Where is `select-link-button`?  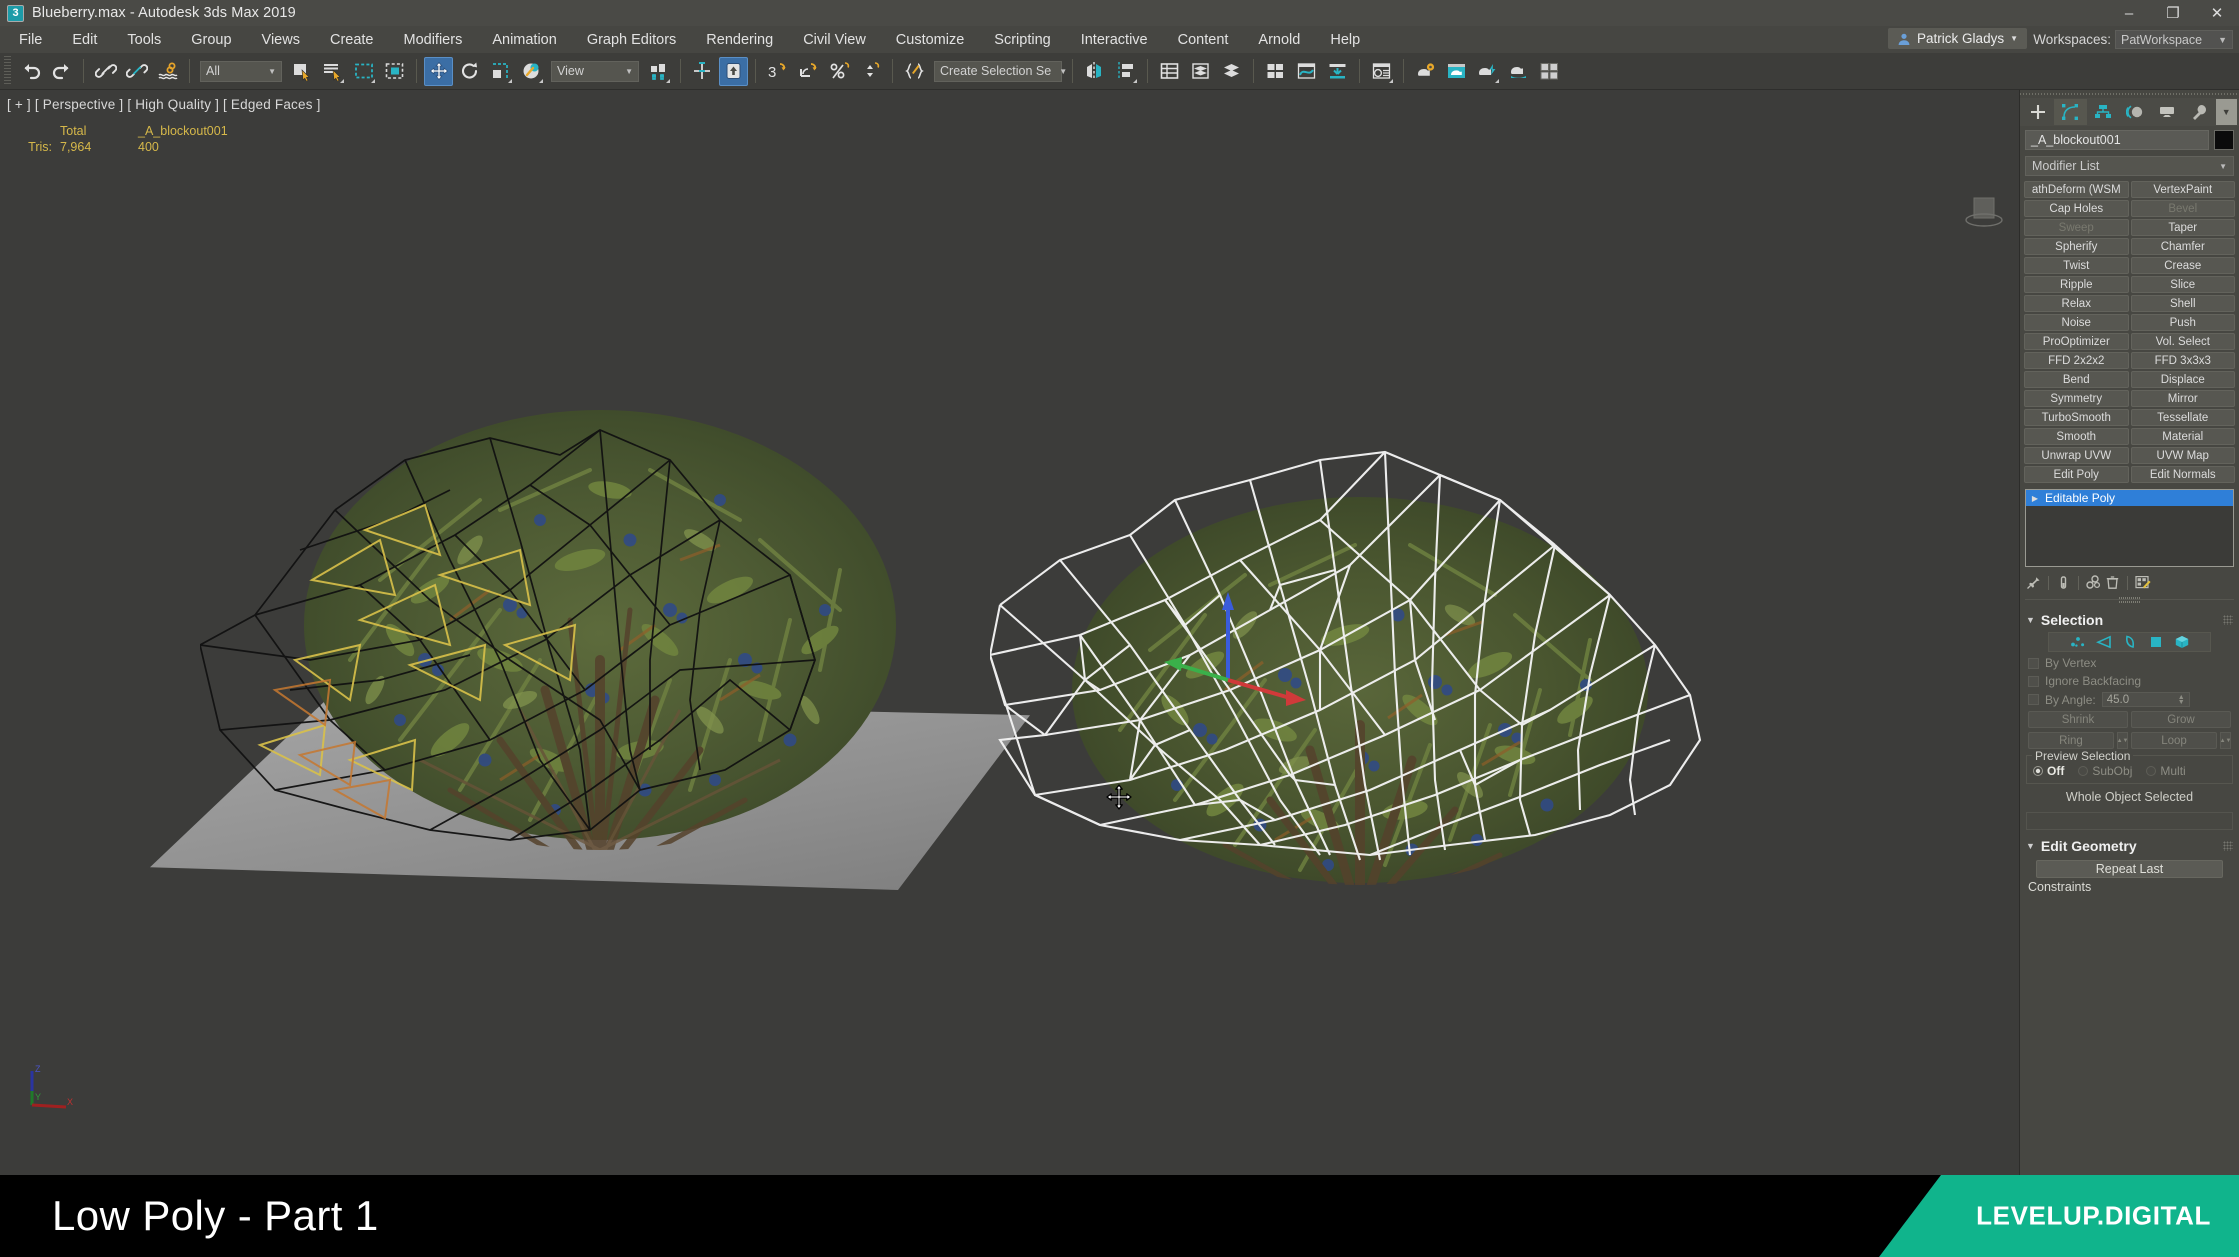
select-link-button is located at coordinates (105, 71).